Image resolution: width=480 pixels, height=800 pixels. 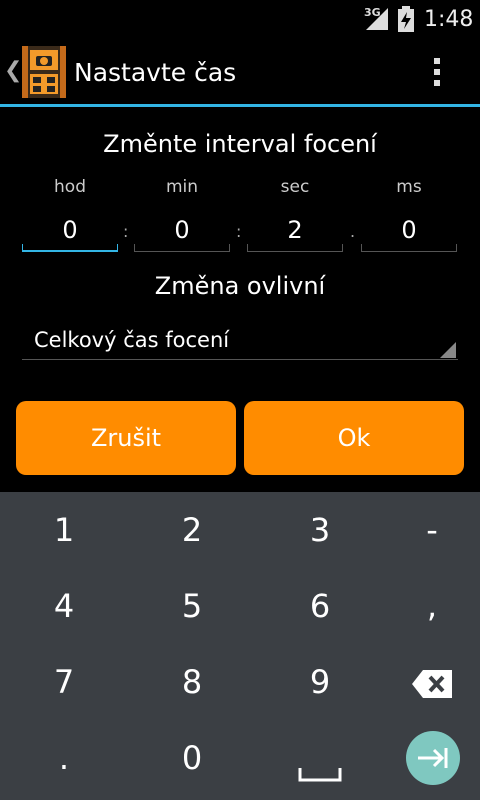 What do you see at coordinates (192, 682) in the screenshot?
I see `key-8: 8` at bounding box center [192, 682].